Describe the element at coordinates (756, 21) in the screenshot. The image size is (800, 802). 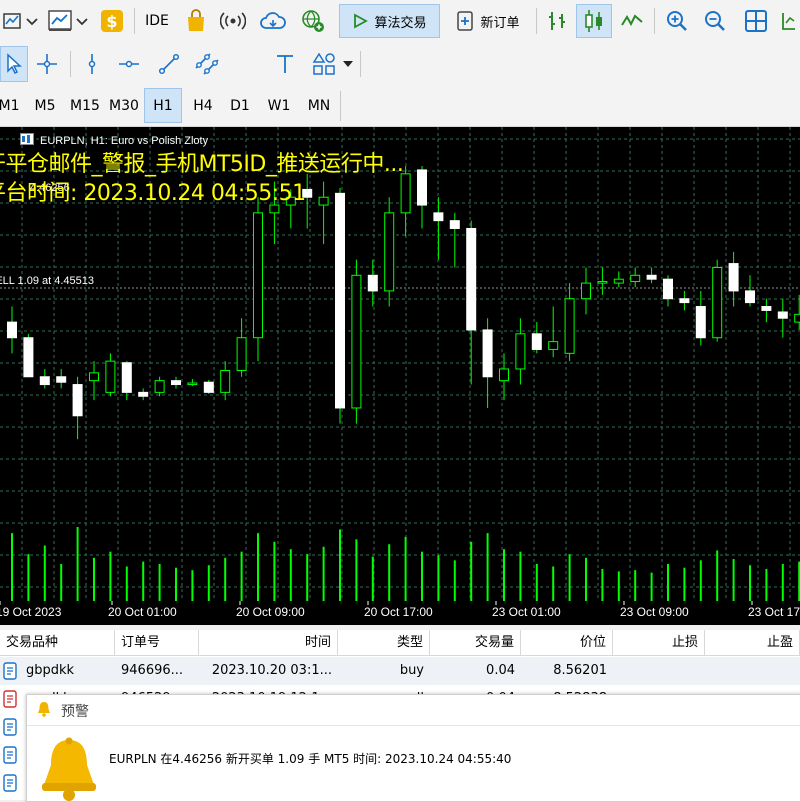
I see `tile-windows-button` at that location.